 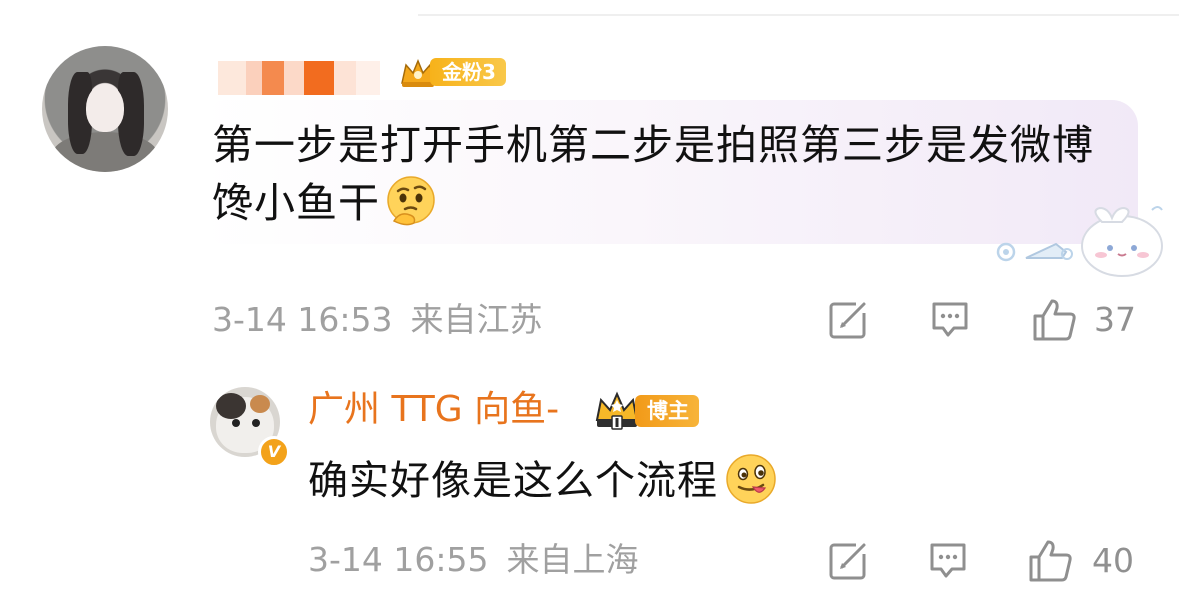 What do you see at coordinates (848, 561) in the screenshot?
I see `reply-share-edit-icon` at bounding box center [848, 561].